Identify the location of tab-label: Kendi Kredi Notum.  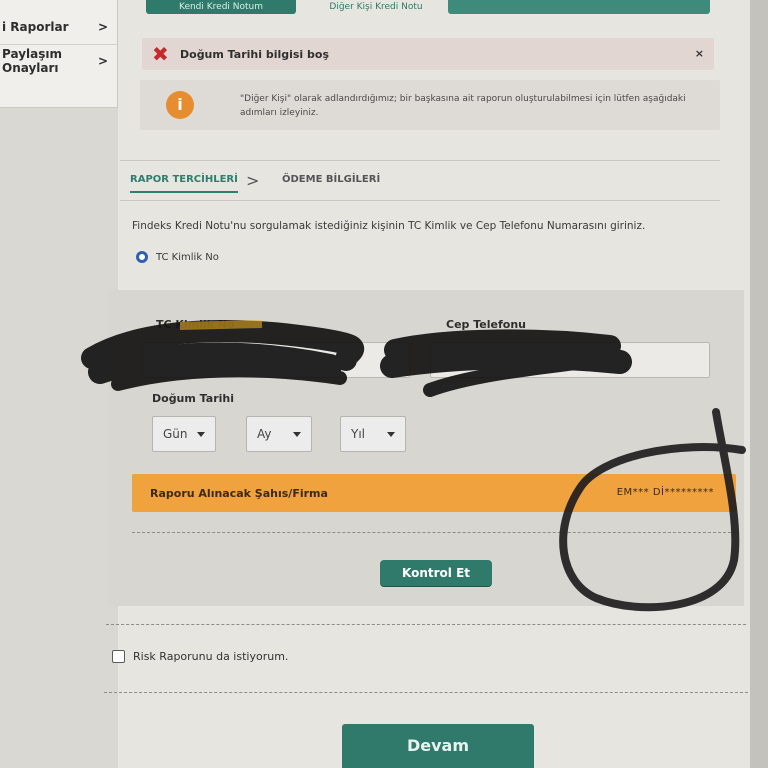
(221, 7).